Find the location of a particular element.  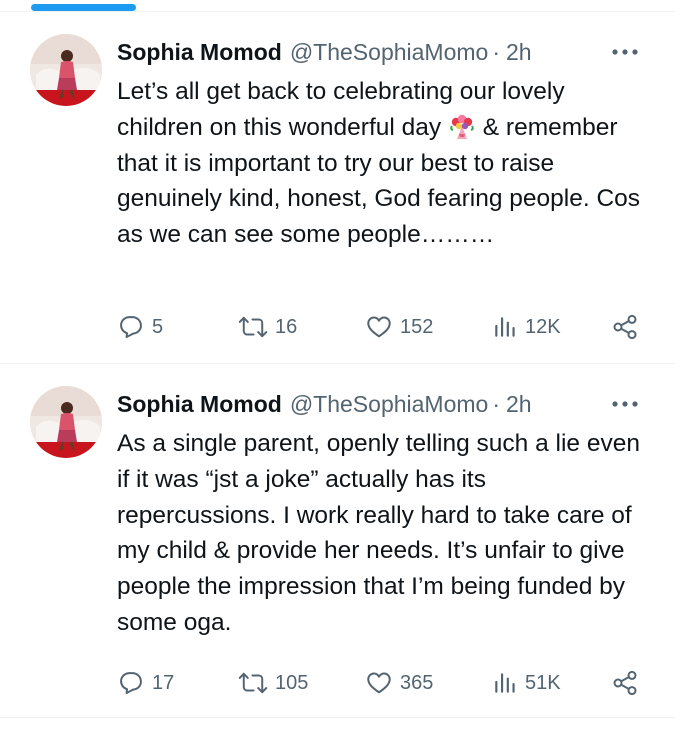

action-bar: 17 105 365 51K is located at coordinates (382, 683).